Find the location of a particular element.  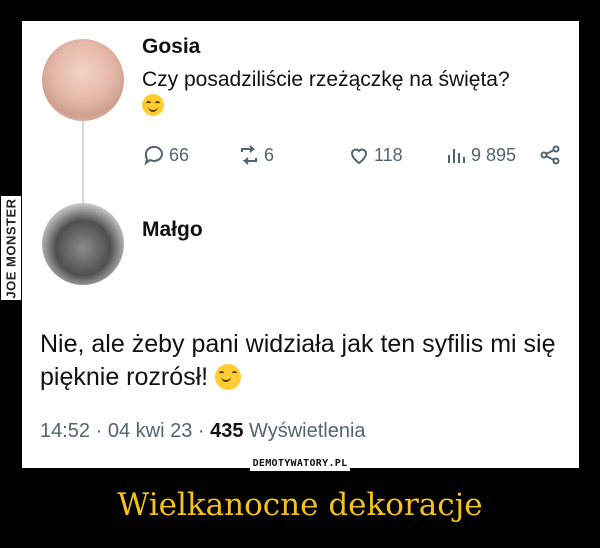

hug-emoji is located at coordinates (228, 377).